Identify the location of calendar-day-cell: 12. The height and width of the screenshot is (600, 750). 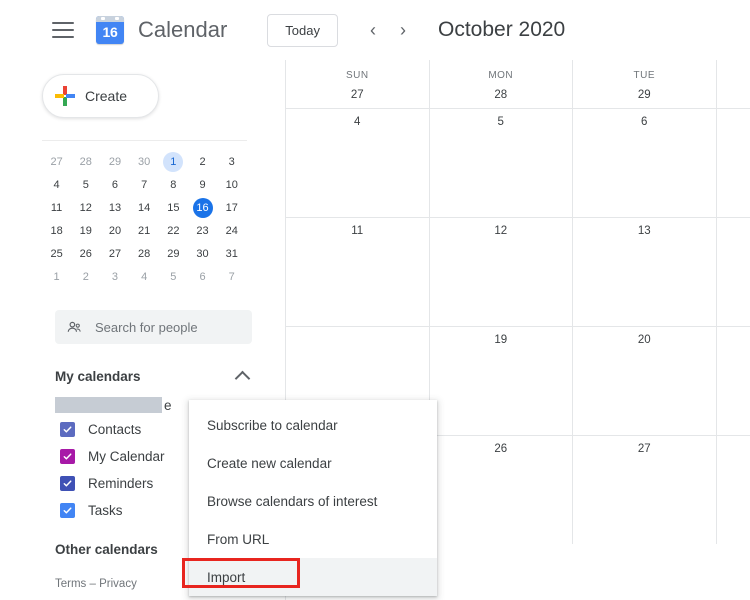
(501, 272).